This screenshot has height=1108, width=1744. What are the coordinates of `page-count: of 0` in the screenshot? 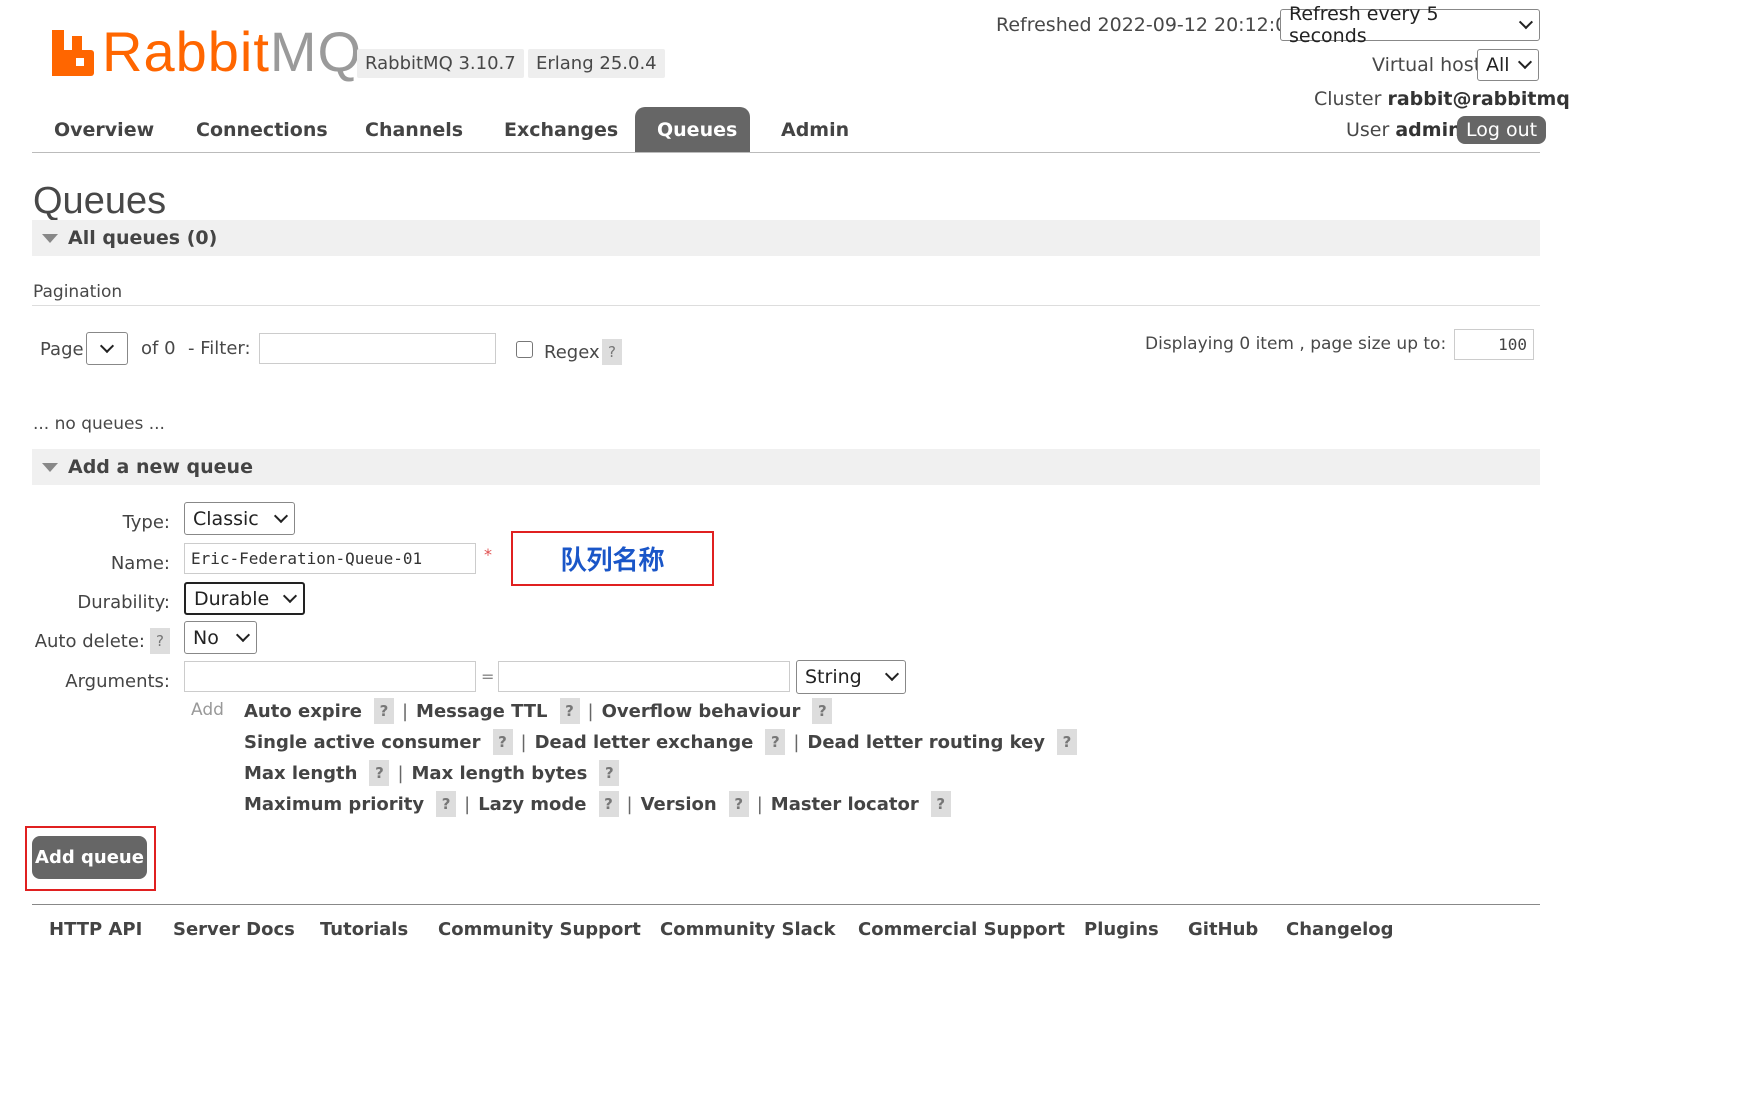 It's located at (158, 348).